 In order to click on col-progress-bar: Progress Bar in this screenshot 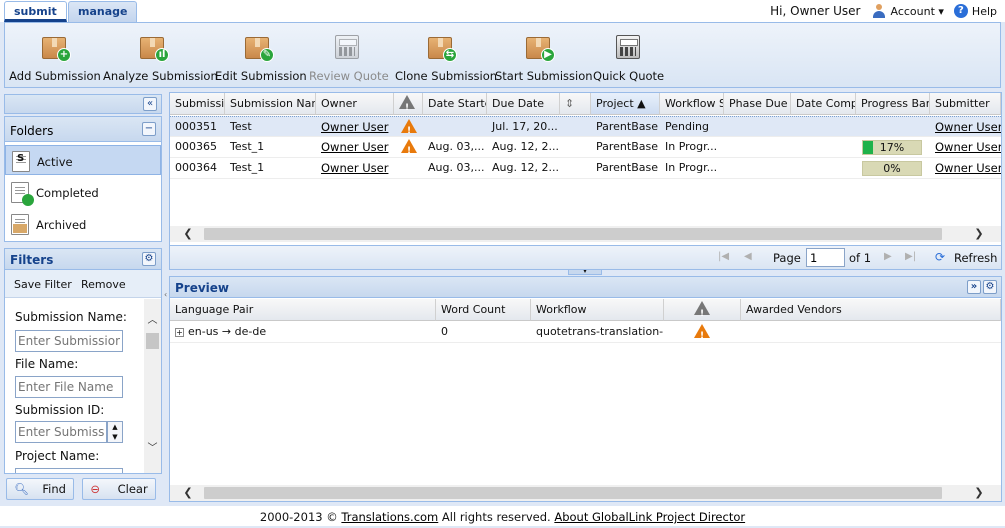, I will do `click(893, 104)`.